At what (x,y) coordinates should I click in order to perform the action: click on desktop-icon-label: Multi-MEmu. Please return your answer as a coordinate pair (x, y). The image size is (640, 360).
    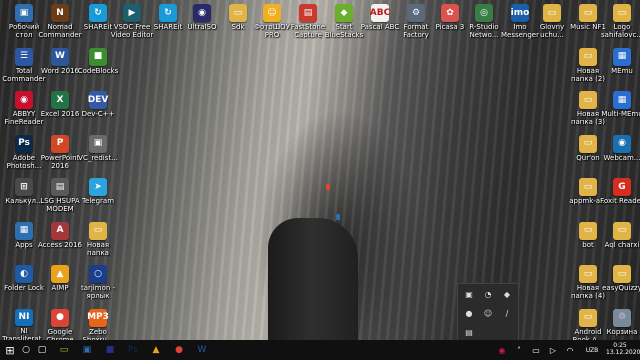
    Looking at the image, I should click on (620, 114).